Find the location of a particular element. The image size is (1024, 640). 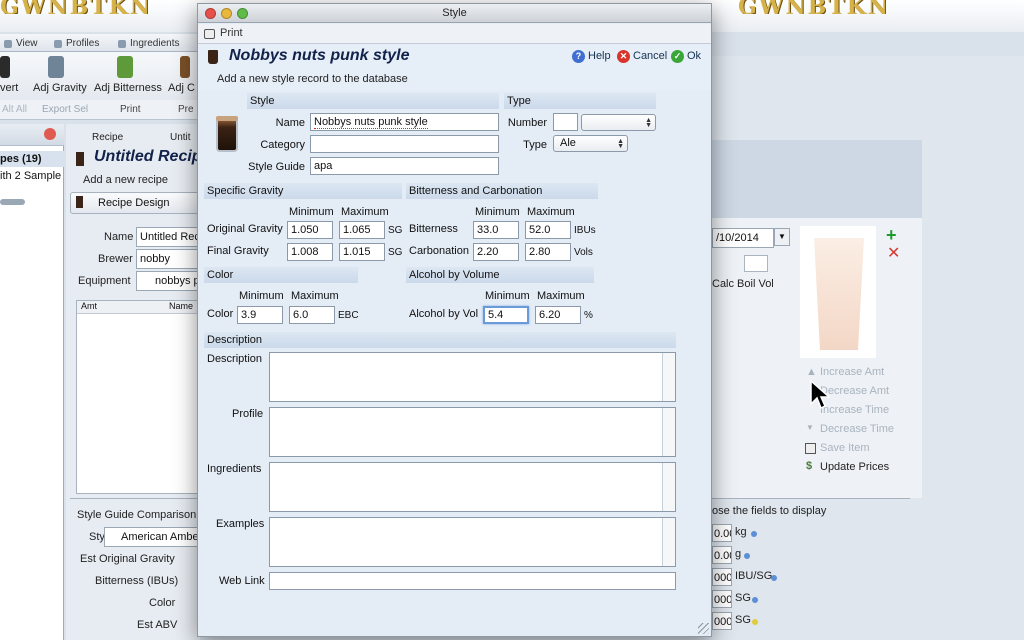

type-select: Ale ▲ ▼ is located at coordinates (590, 143).